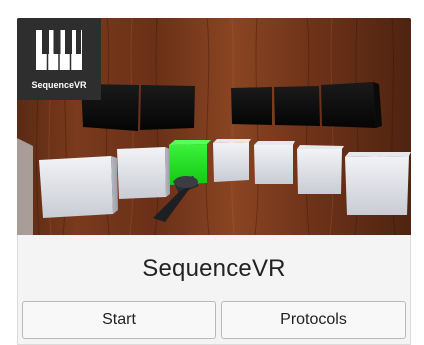 This screenshot has height=345, width=424. I want to click on app-title: SequenceVR, so click(214, 268).